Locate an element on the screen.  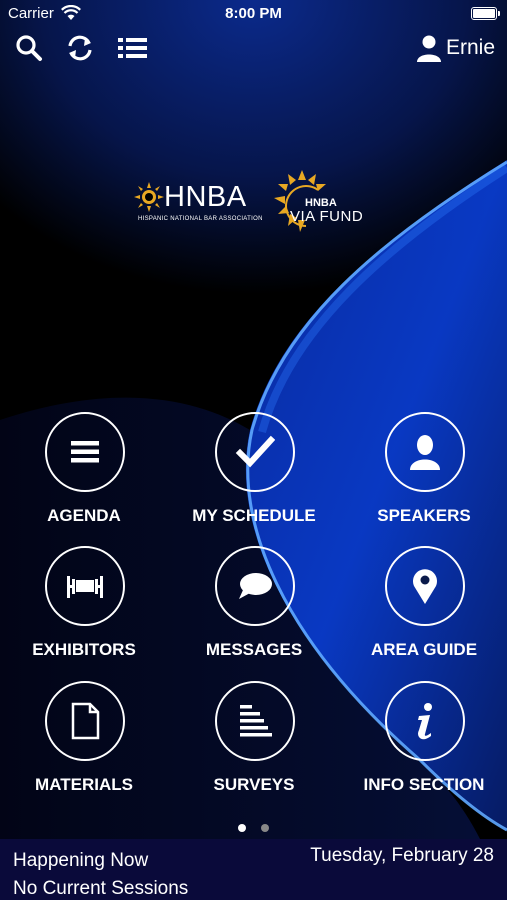
info-icon is located at coordinates (425, 721).